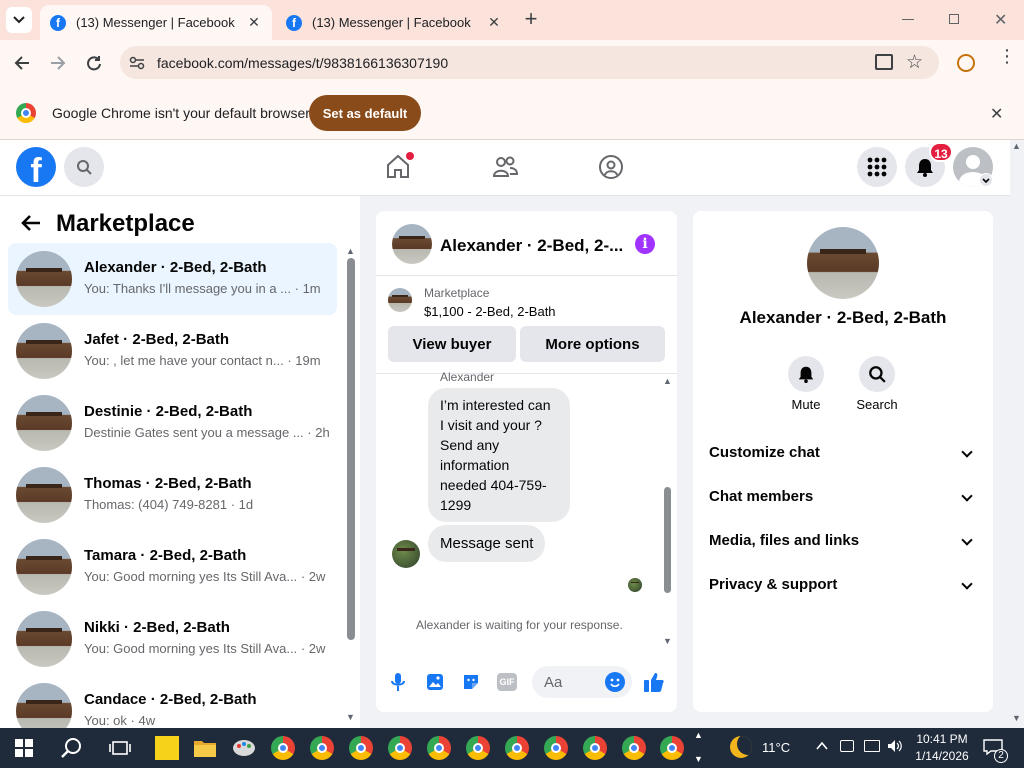  Describe the element at coordinates (942, 739) in the screenshot. I see `clock-time: 10:41 PM` at that location.